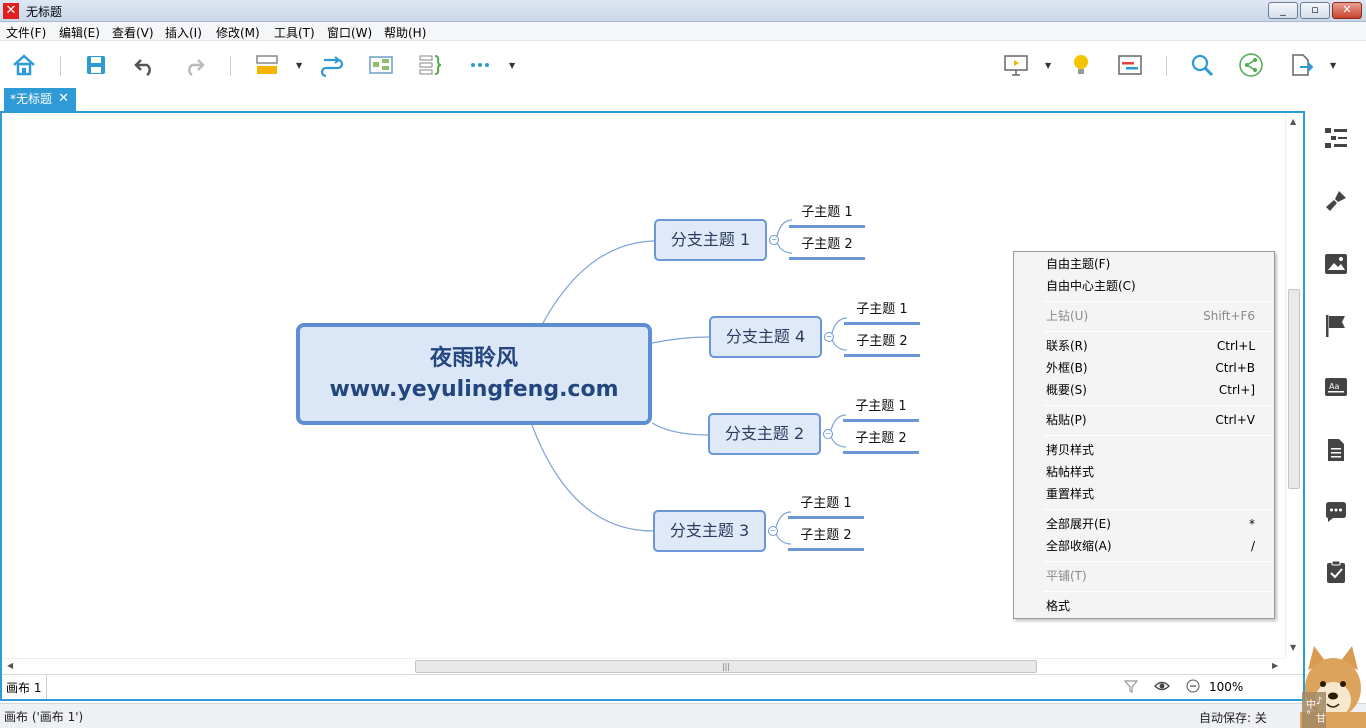 The width and height of the screenshot is (1366, 728). Describe the element at coordinates (300, 65) in the screenshot. I see `insert-topic-dropdown-icon: ▼` at that location.